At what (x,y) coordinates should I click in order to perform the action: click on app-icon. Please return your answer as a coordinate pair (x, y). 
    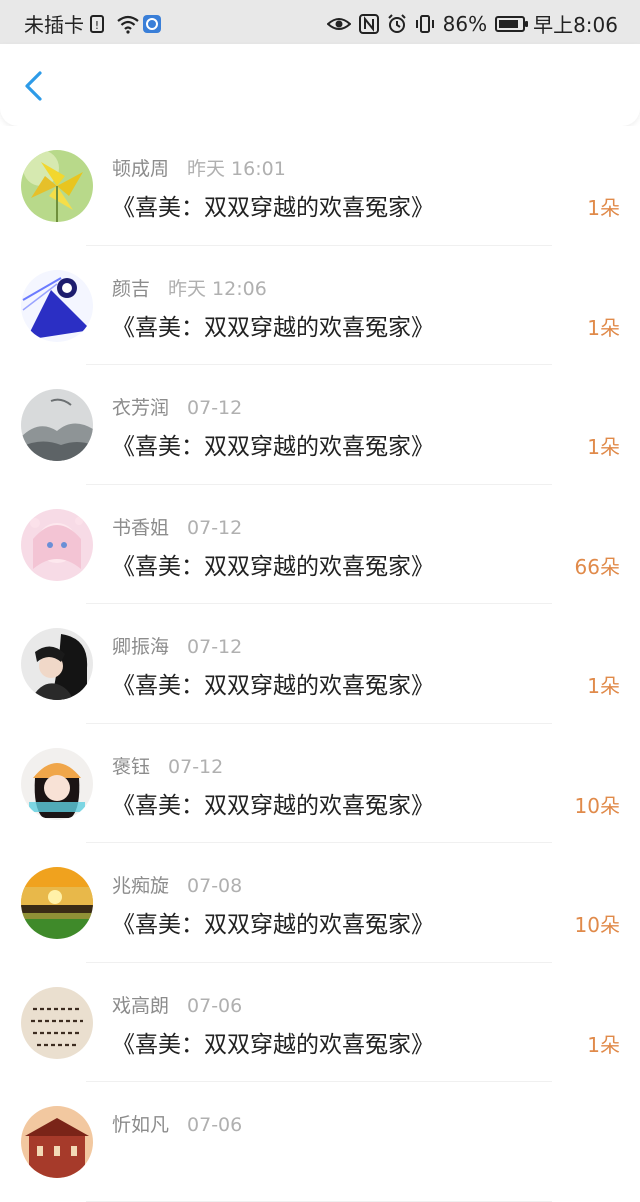
    Looking at the image, I should click on (152, 24).